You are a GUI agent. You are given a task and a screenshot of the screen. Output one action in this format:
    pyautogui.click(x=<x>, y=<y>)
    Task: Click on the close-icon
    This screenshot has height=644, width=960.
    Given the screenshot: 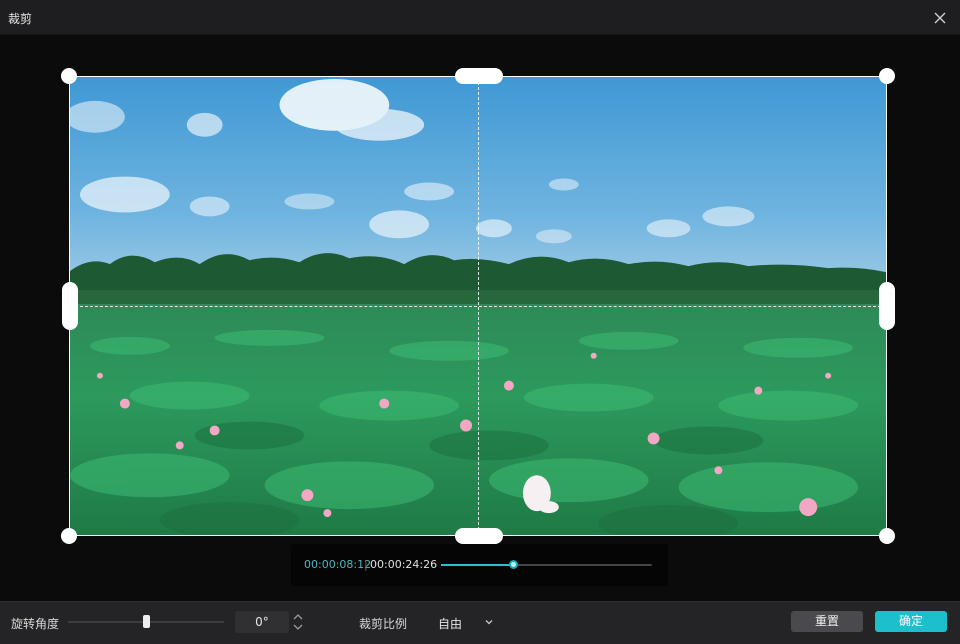 What is the action you would take?
    pyautogui.click(x=940, y=18)
    